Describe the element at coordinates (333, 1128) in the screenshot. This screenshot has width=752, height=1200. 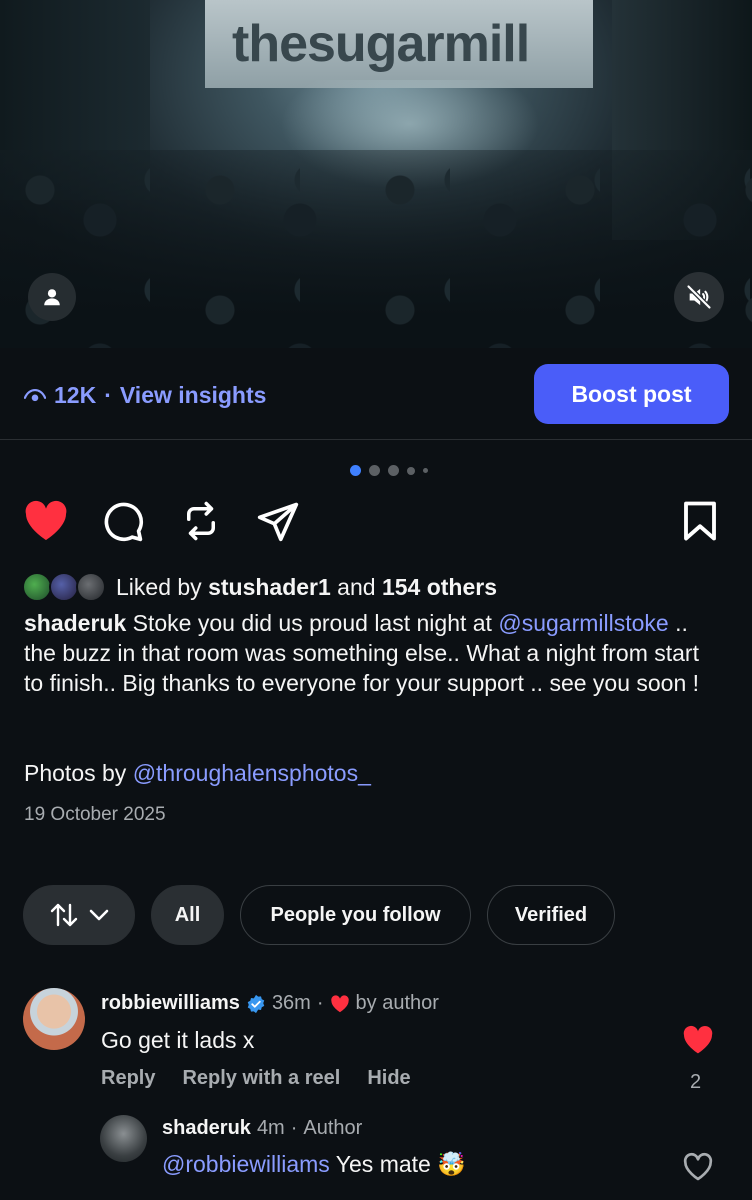
I see `author-badge: Author` at that location.